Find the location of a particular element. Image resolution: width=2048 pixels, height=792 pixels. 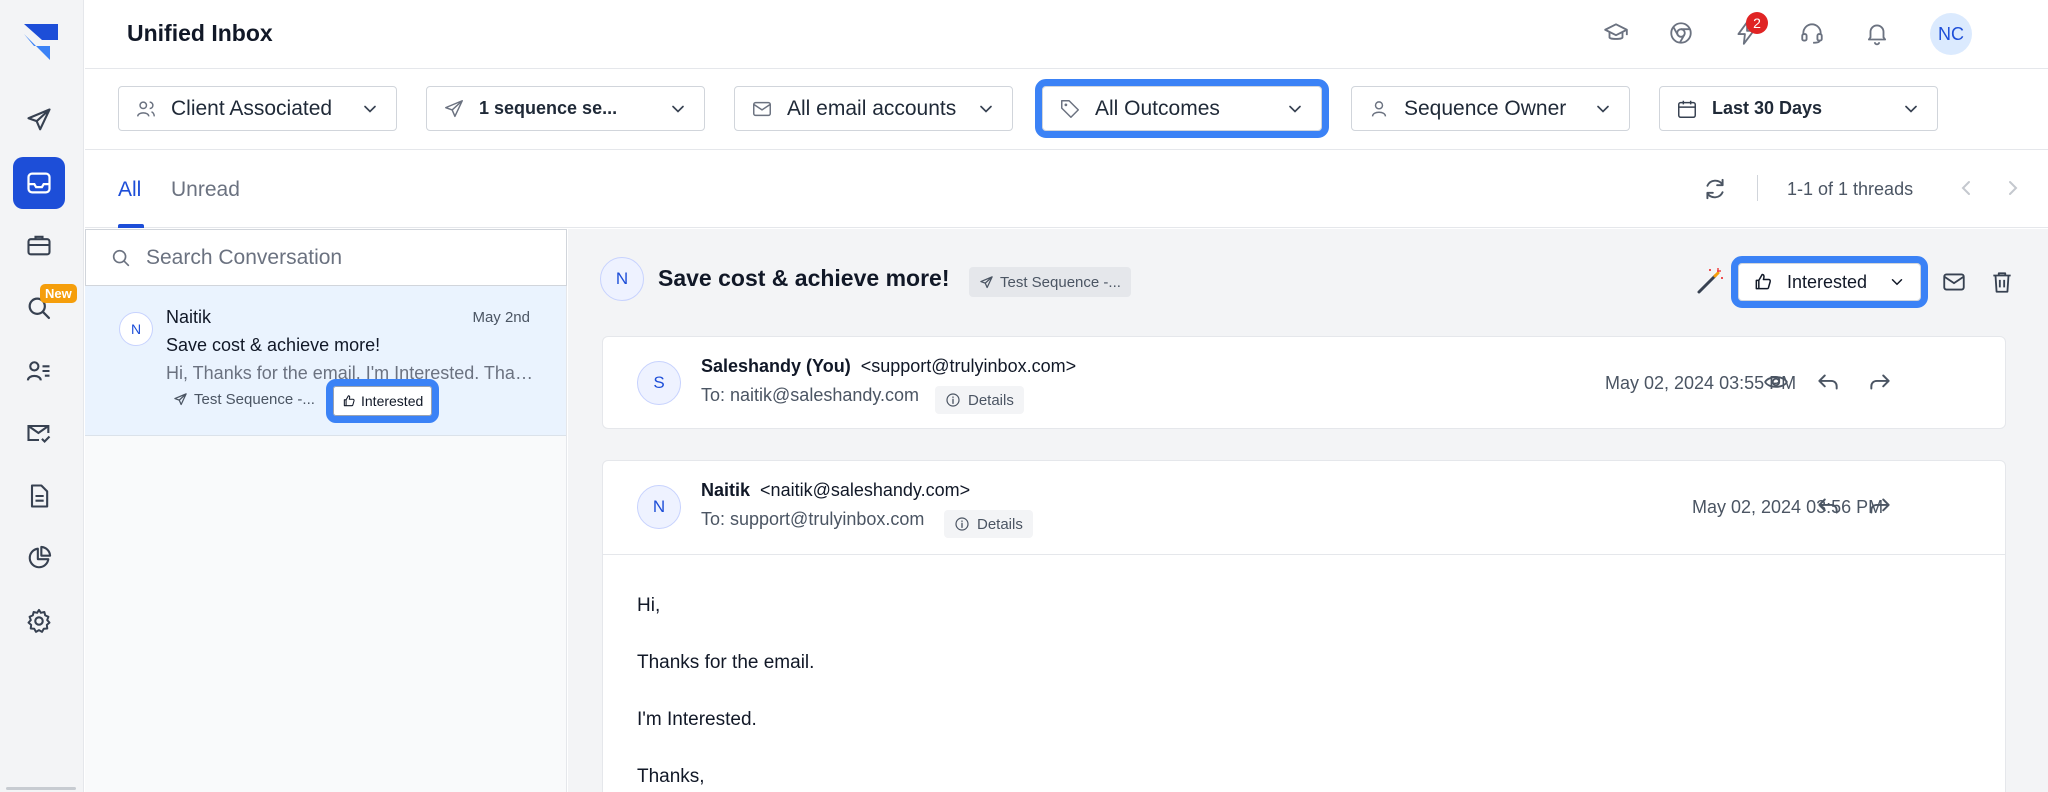

user-avatar: NC is located at coordinates (1951, 34).